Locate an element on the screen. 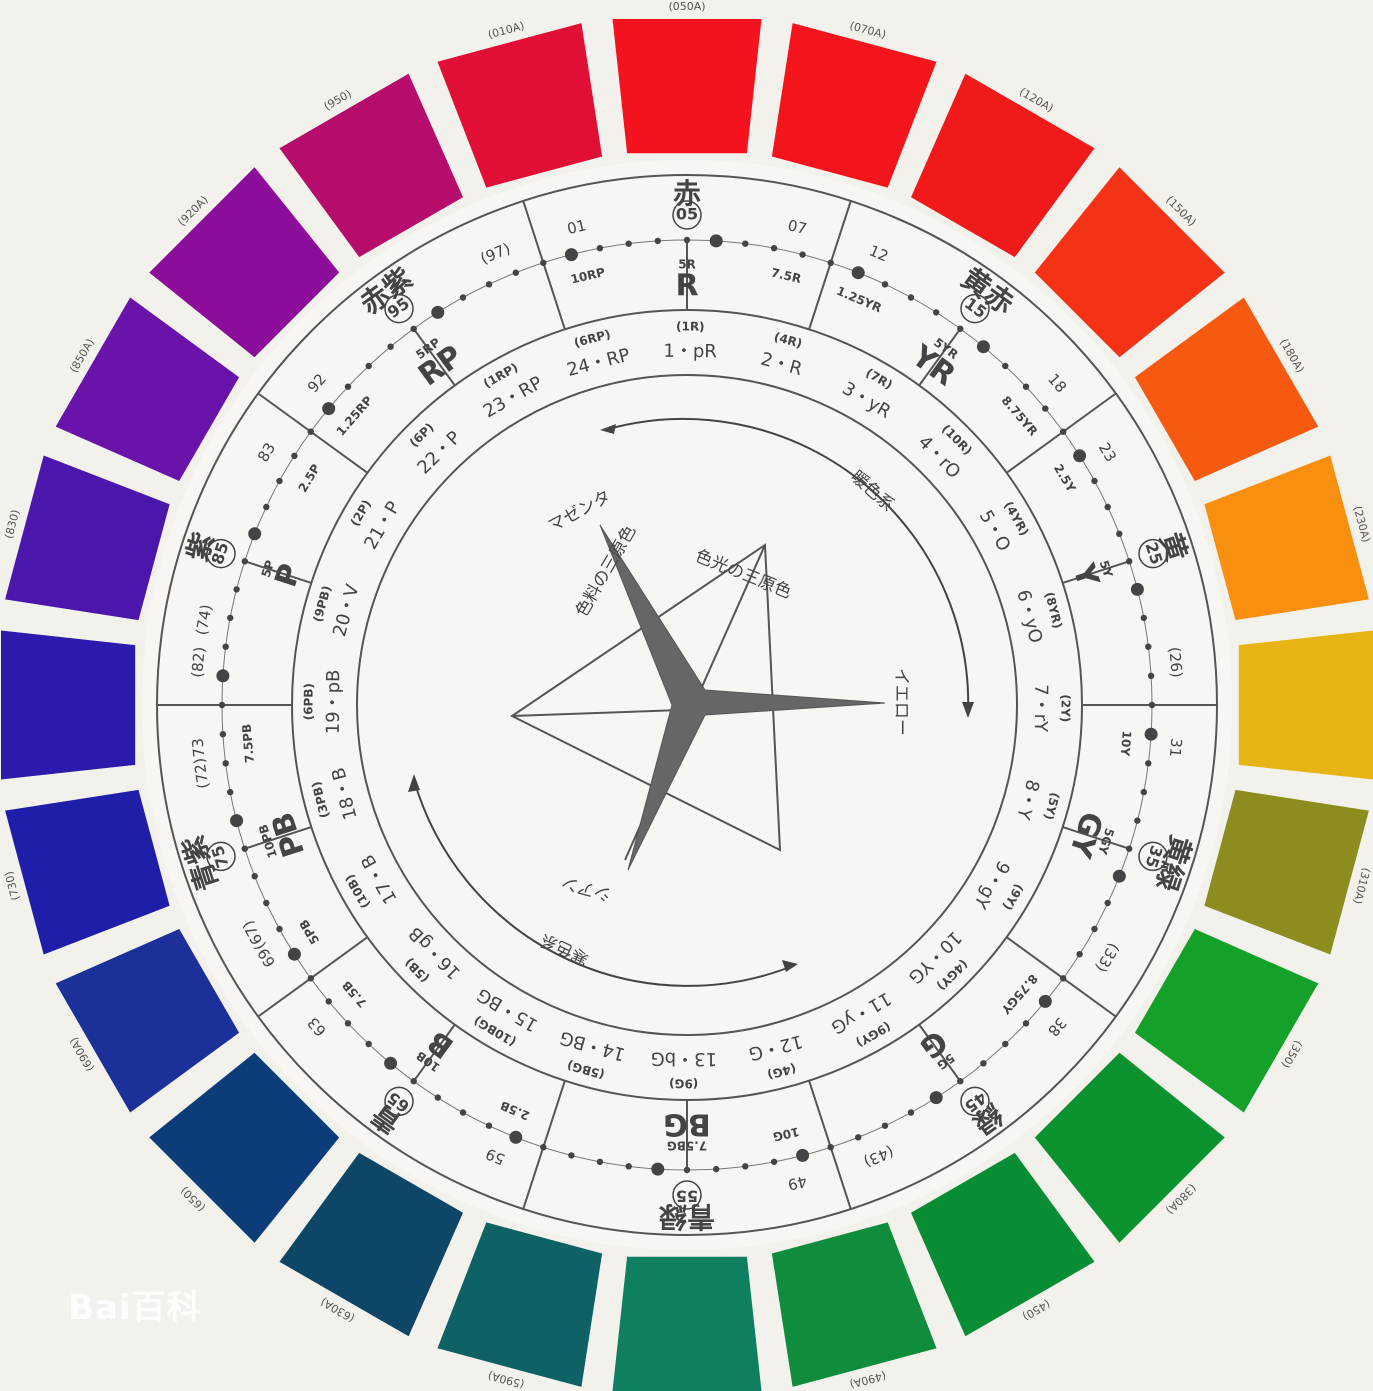 This screenshot has height=1391, width=1373. pccs-main-label: 19・pB is located at coordinates (334, 701).